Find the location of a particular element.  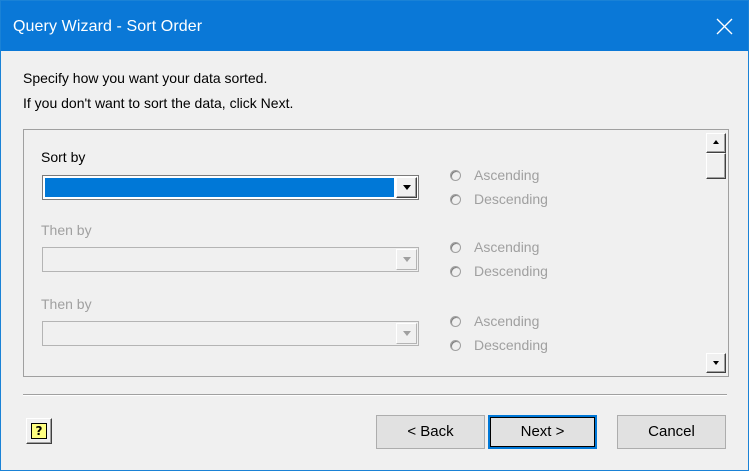

title-bar: Query Wizard - Sort Order is located at coordinates (374, 26).